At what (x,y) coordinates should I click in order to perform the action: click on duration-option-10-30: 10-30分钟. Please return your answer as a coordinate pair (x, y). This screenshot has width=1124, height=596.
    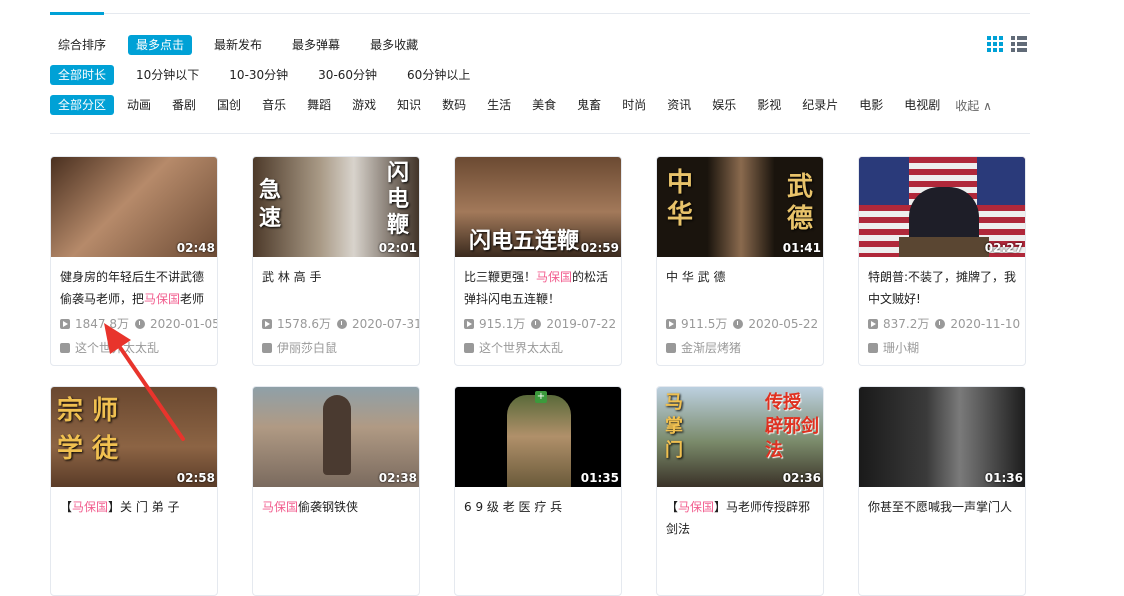
    Looking at the image, I should click on (258, 75).